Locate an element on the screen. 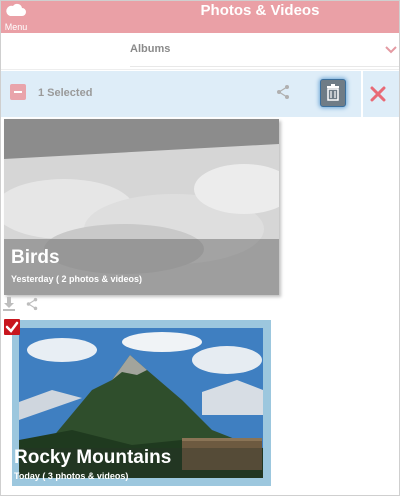 Image resolution: width=400 pixels, height=496 pixels. album-title: Birds is located at coordinates (35, 257).